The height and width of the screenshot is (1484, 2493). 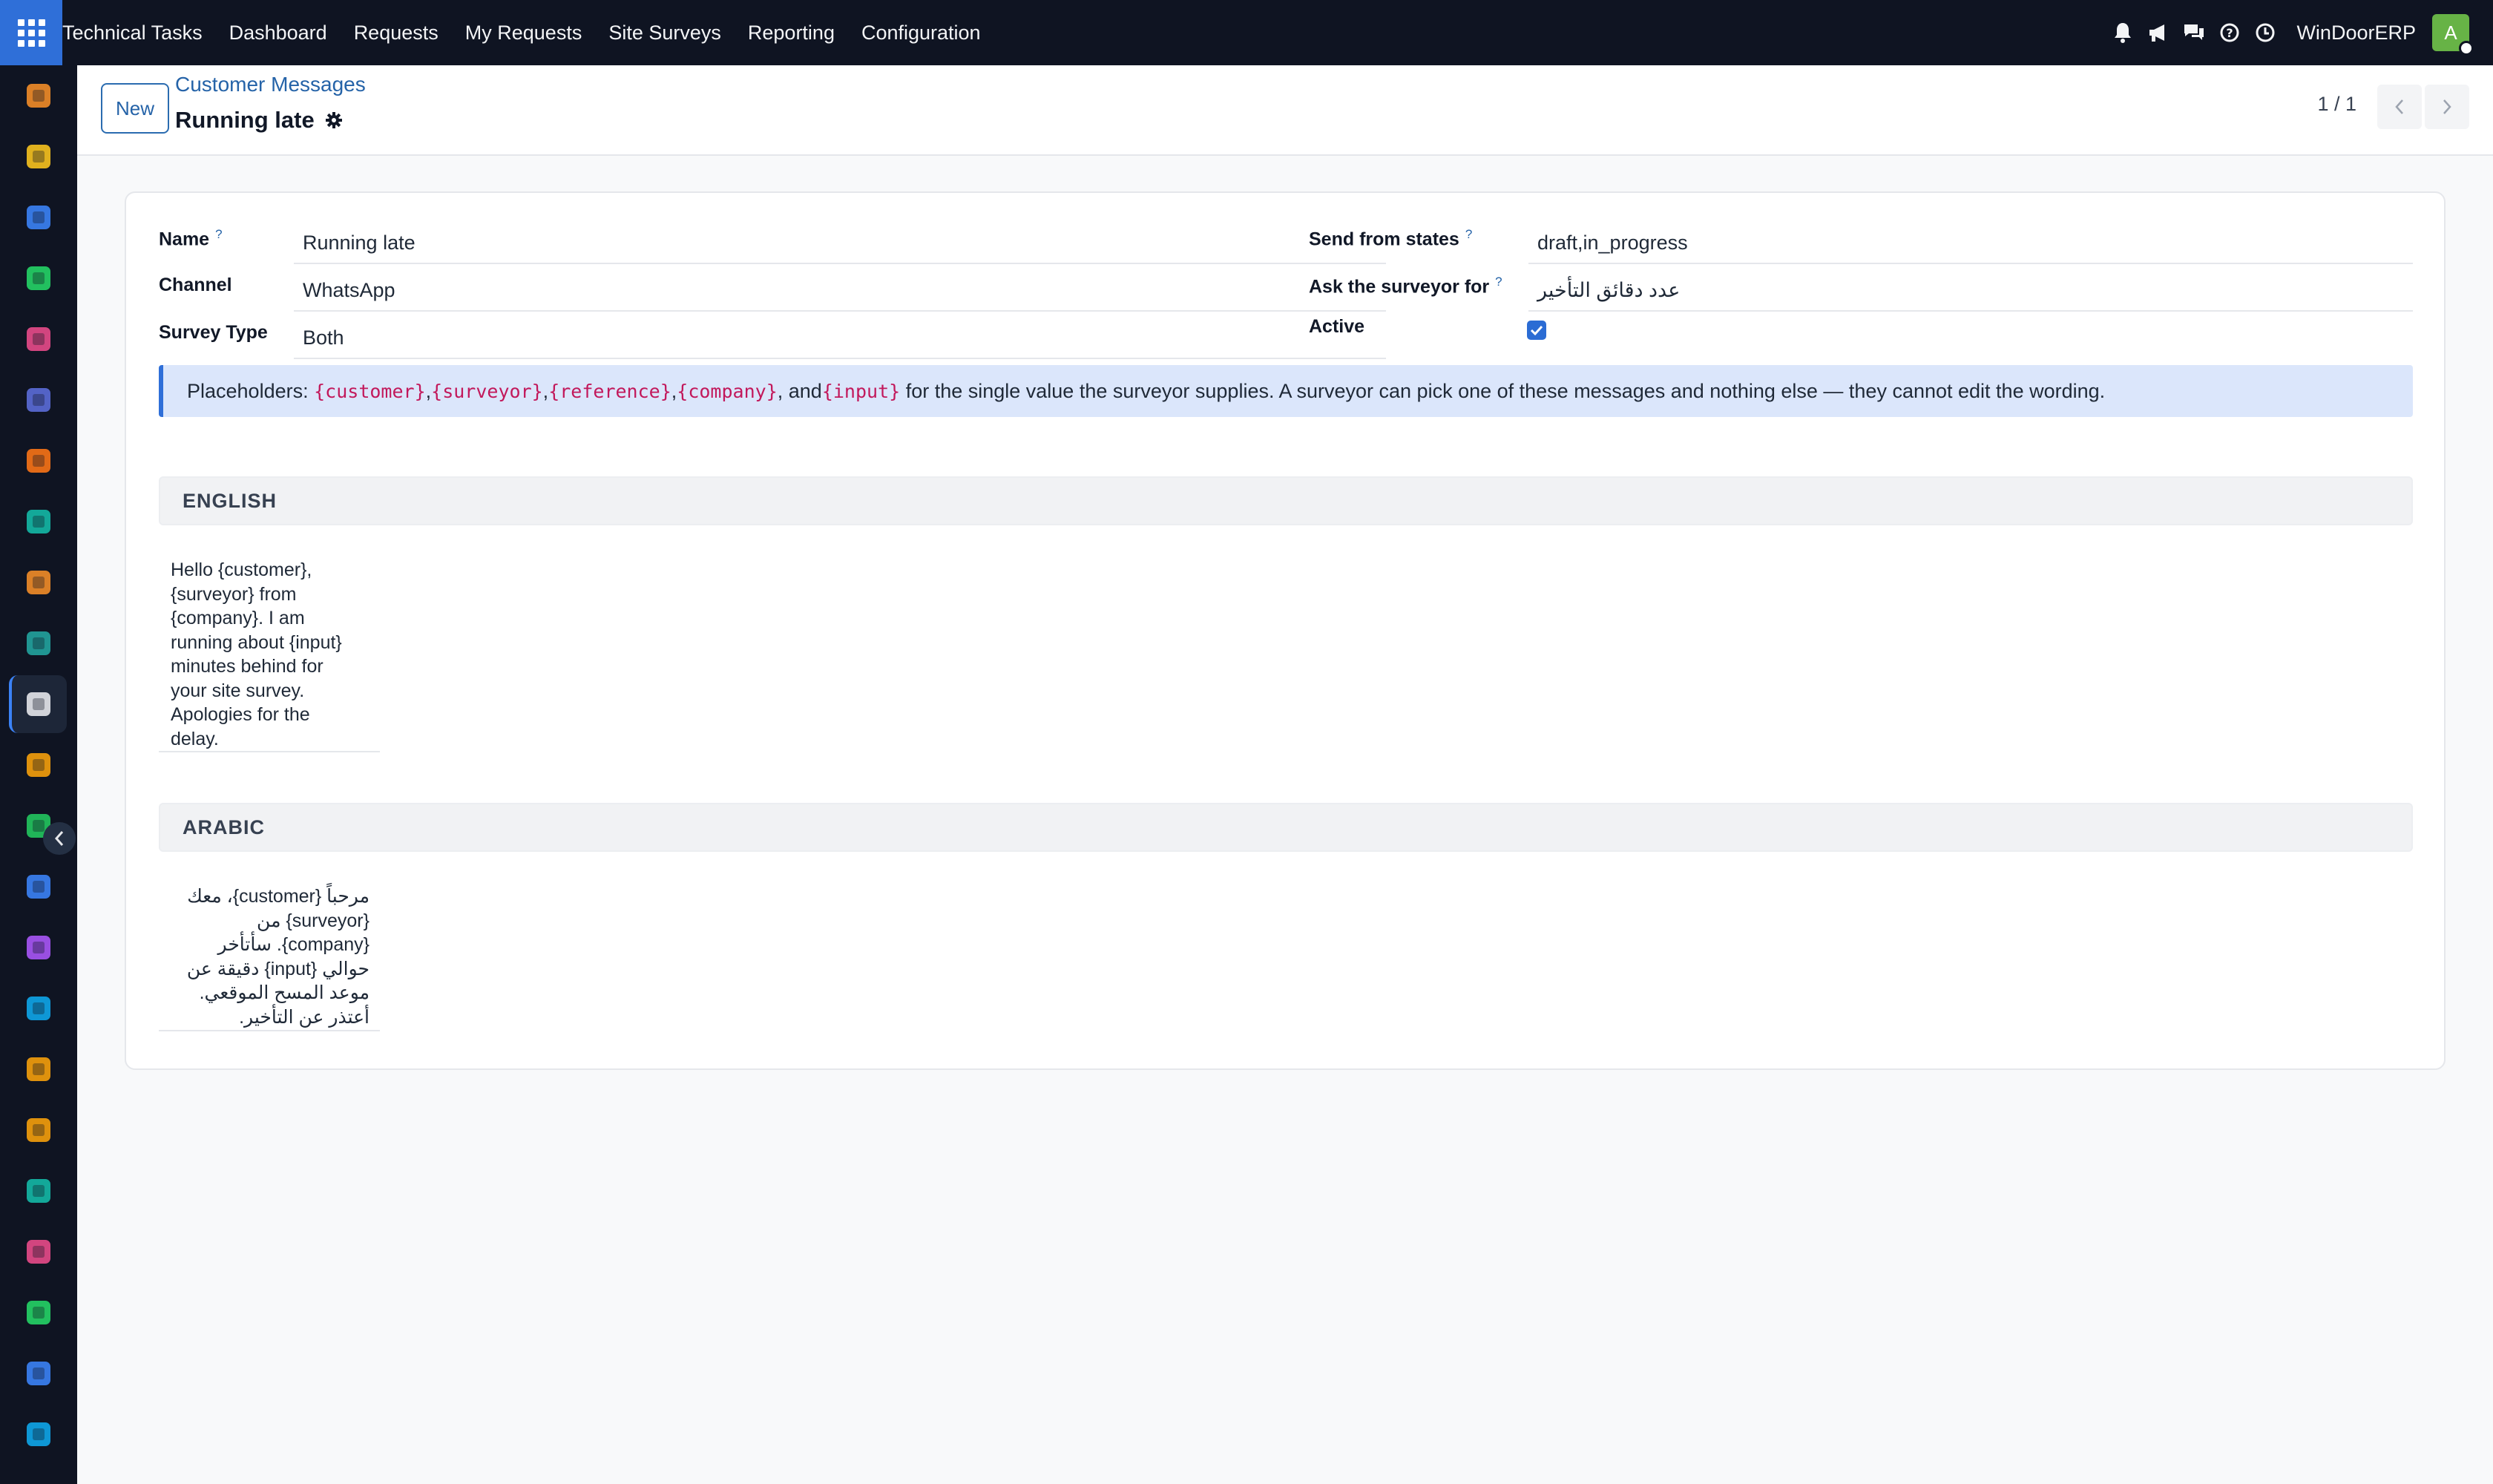 What do you see at coordinates (135, 108) in the screenshot?
I see `new-button: New` at bounding box center [135, 108].